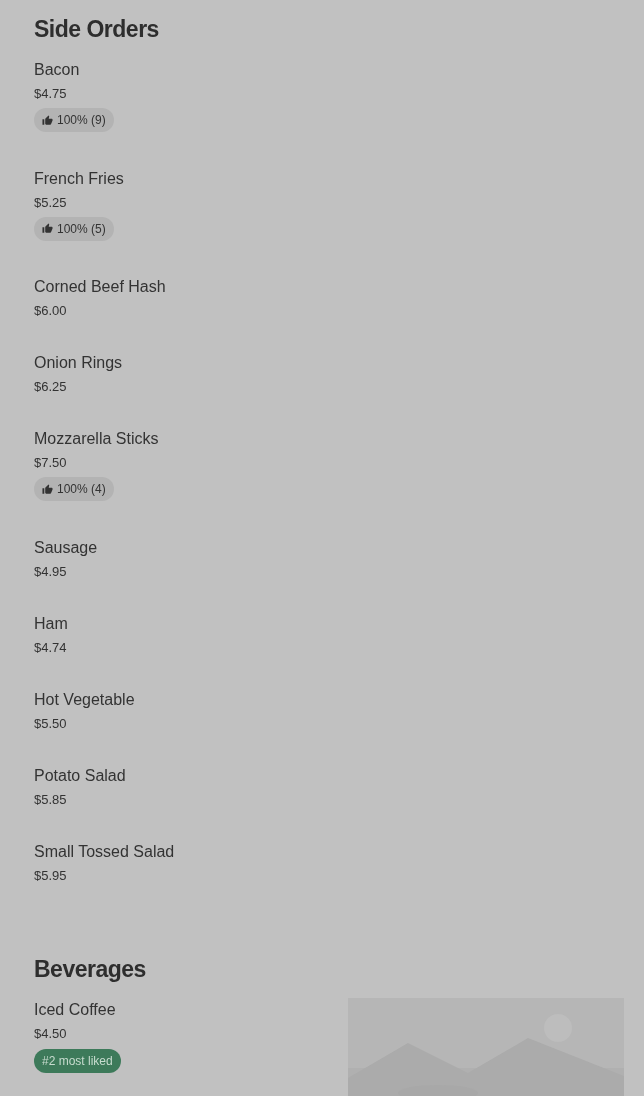 This screenshot has height=1096, width=644. I want to click on section-heading: Beverages, so click(90, 969).